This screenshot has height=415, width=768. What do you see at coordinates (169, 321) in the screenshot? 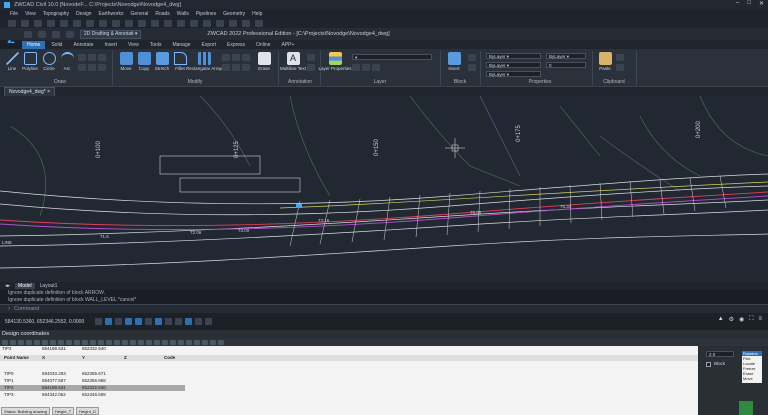
I see `dyn-toggle-icon` at bounding box center [169, 321].